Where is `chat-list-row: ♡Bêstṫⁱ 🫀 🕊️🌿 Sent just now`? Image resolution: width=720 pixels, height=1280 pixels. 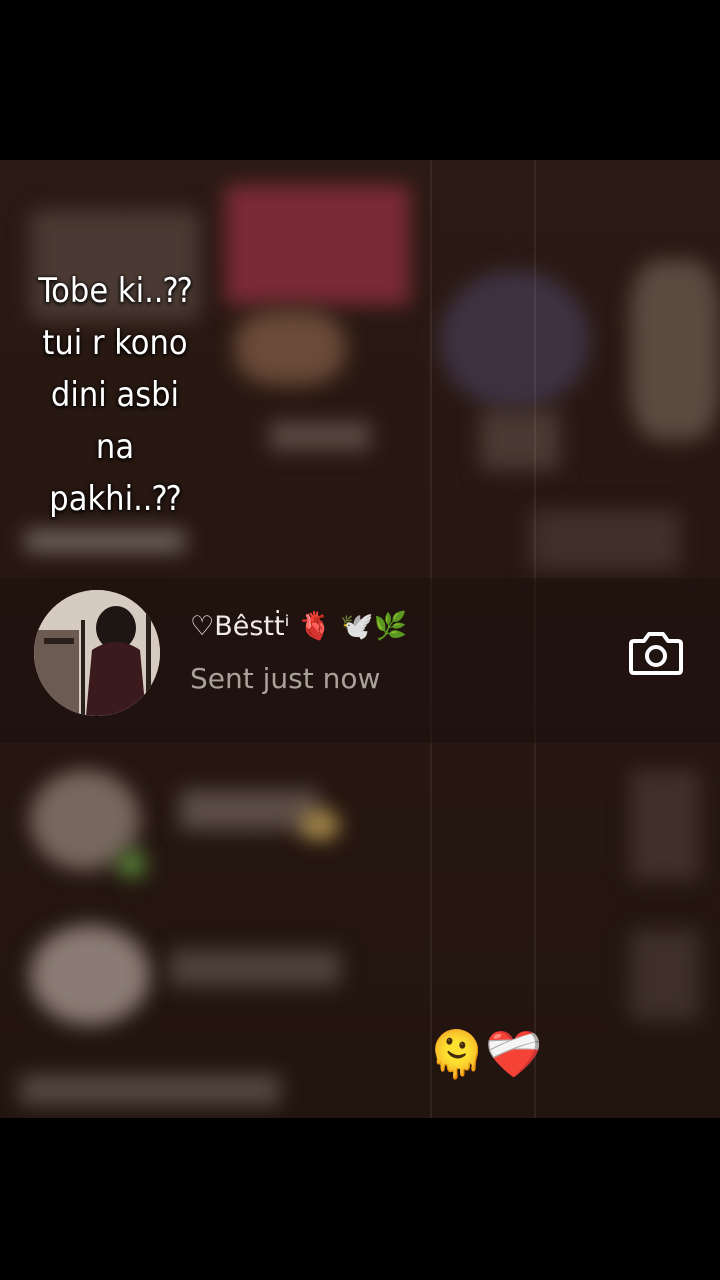 chat-list-row: ♡Bêstṫⁱ 🫀 🕊️🌿 Sent just now is located at coordinates (360, 660).